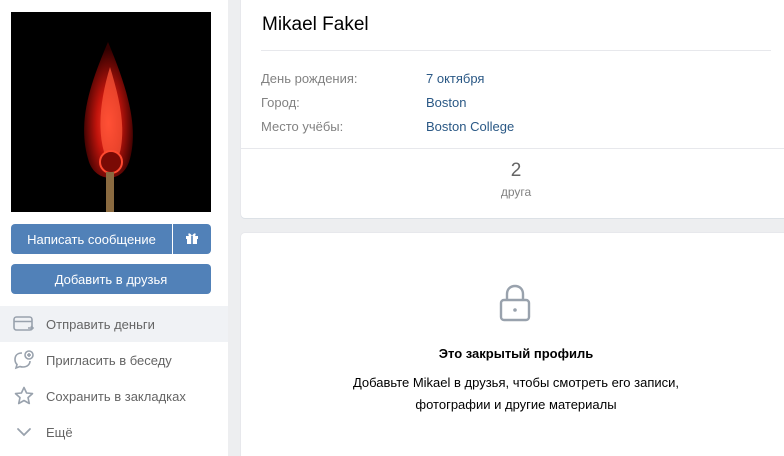 The image size is (784, 456). What do you see at coordinates (516, 404) in the screenshot?
I see `private-profile-line-2: фотографии и другие материалы` at bounding box center [516, 404].